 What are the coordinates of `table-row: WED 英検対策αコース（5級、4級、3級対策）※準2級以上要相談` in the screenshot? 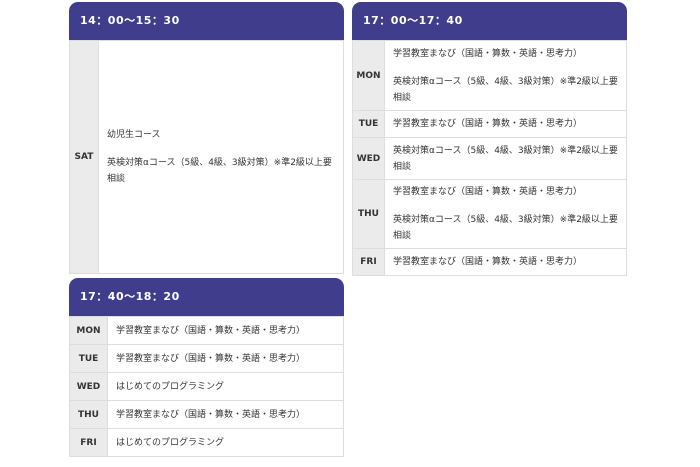 It's located at (489, 158).